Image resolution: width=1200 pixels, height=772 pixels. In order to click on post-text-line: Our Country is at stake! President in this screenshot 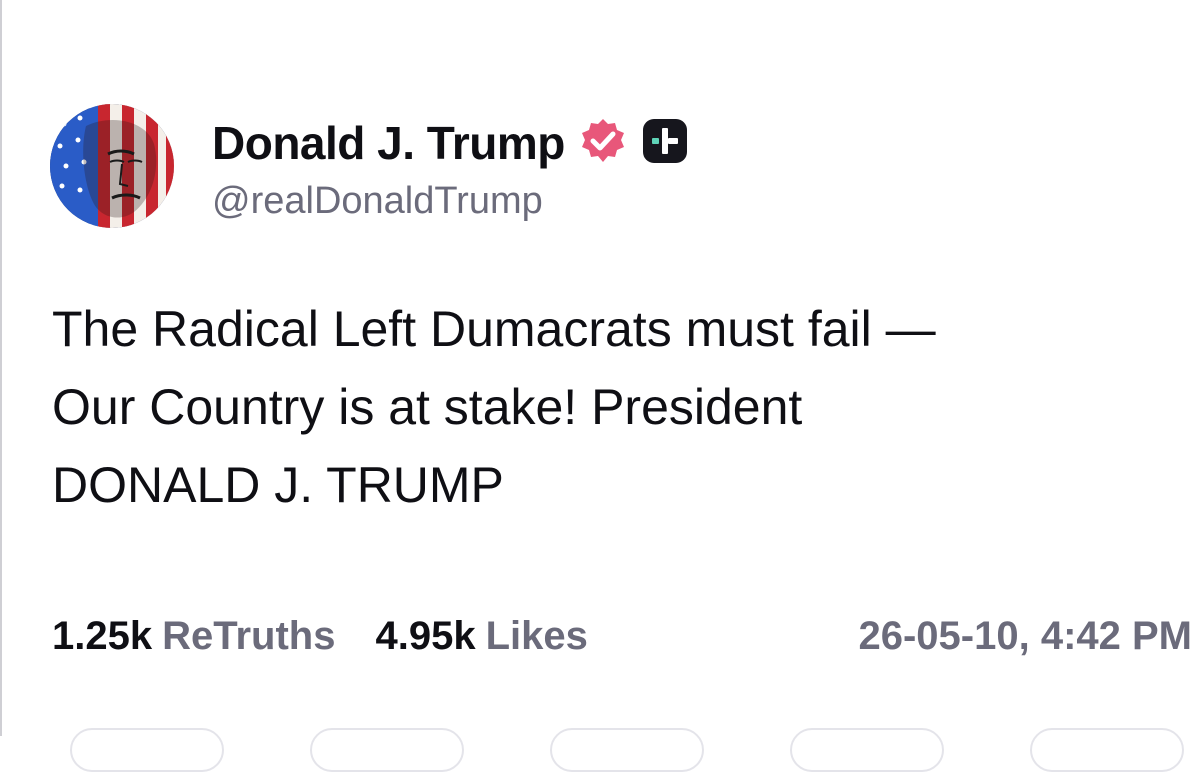, I will do `click(427, 407)`.